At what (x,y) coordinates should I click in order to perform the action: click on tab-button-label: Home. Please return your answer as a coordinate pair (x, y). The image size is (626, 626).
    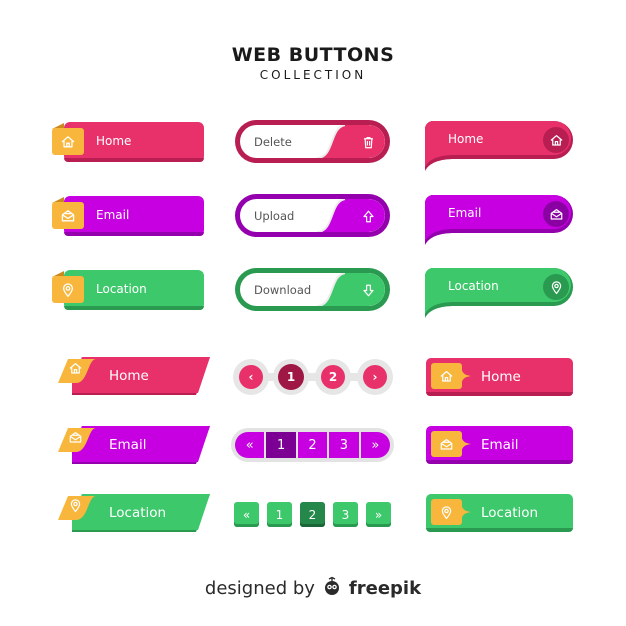
    Looking at the image, I should click on (114, 141).